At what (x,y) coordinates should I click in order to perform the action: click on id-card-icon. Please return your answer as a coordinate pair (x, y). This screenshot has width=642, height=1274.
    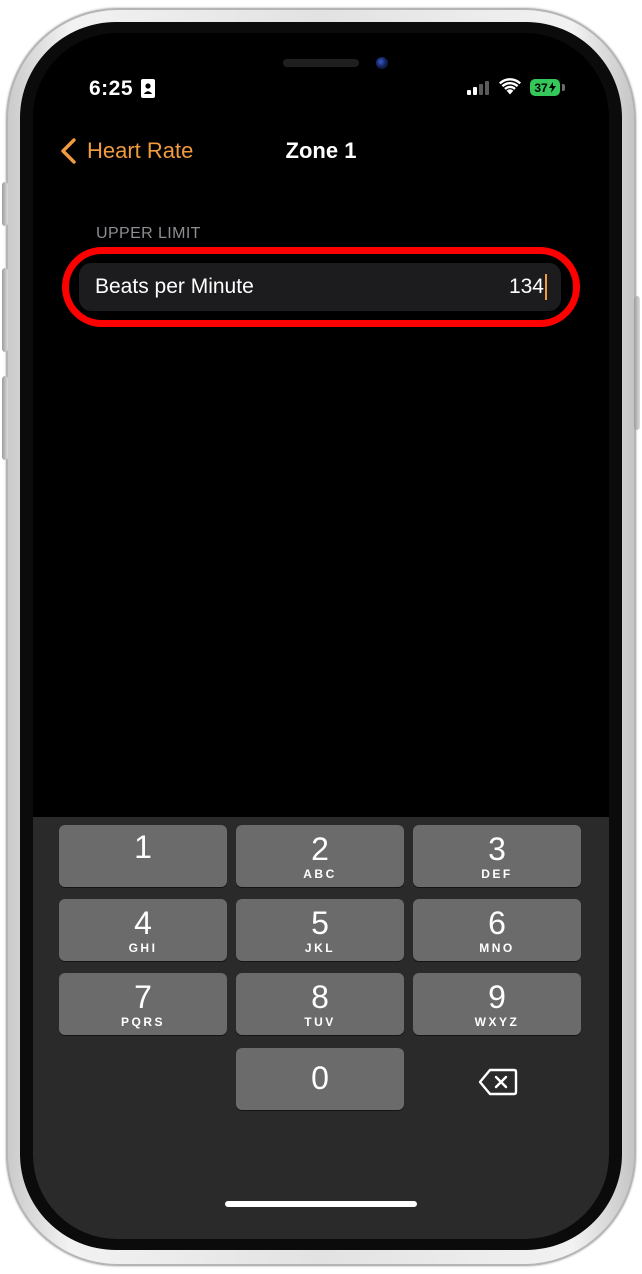
    Looking at the image, I should click on (148, 88).